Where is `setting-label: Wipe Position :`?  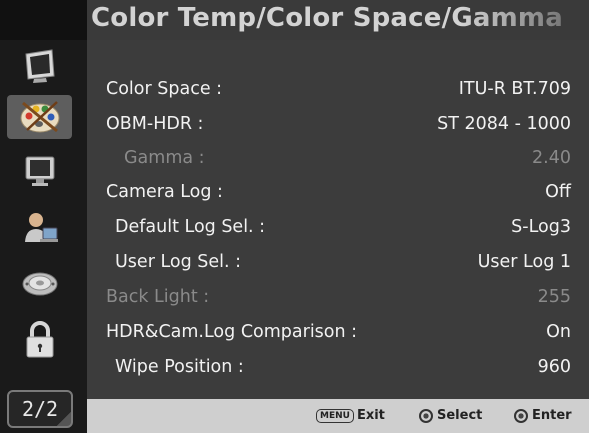 setting-label: Wipe Position : is located at coordinates (179, 367).